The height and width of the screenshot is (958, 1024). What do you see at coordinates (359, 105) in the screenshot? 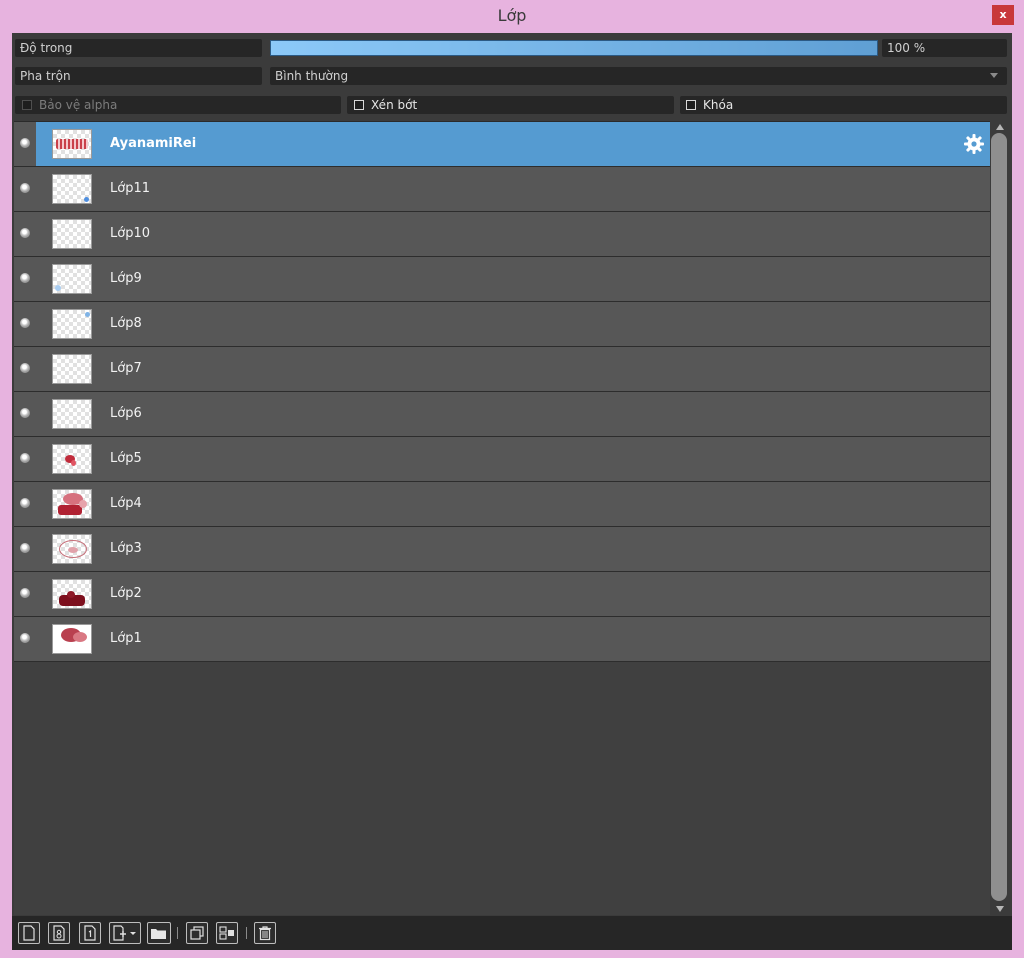
I see `clip-checkbox` at bounding box center [359, 105].